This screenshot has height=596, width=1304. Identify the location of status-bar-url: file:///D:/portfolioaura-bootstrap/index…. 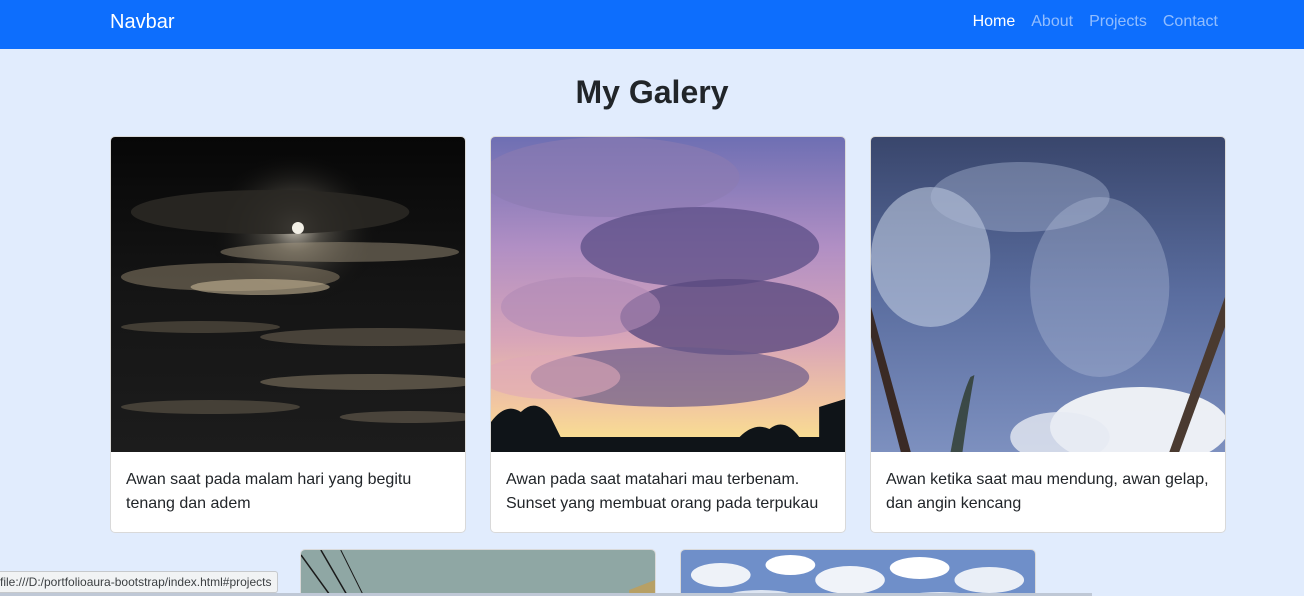
(139, 582).